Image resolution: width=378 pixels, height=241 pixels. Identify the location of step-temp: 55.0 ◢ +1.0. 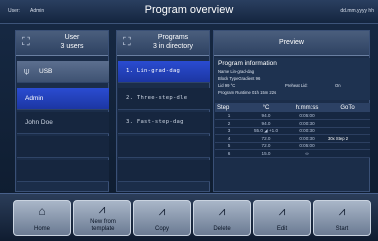
(266, 131).